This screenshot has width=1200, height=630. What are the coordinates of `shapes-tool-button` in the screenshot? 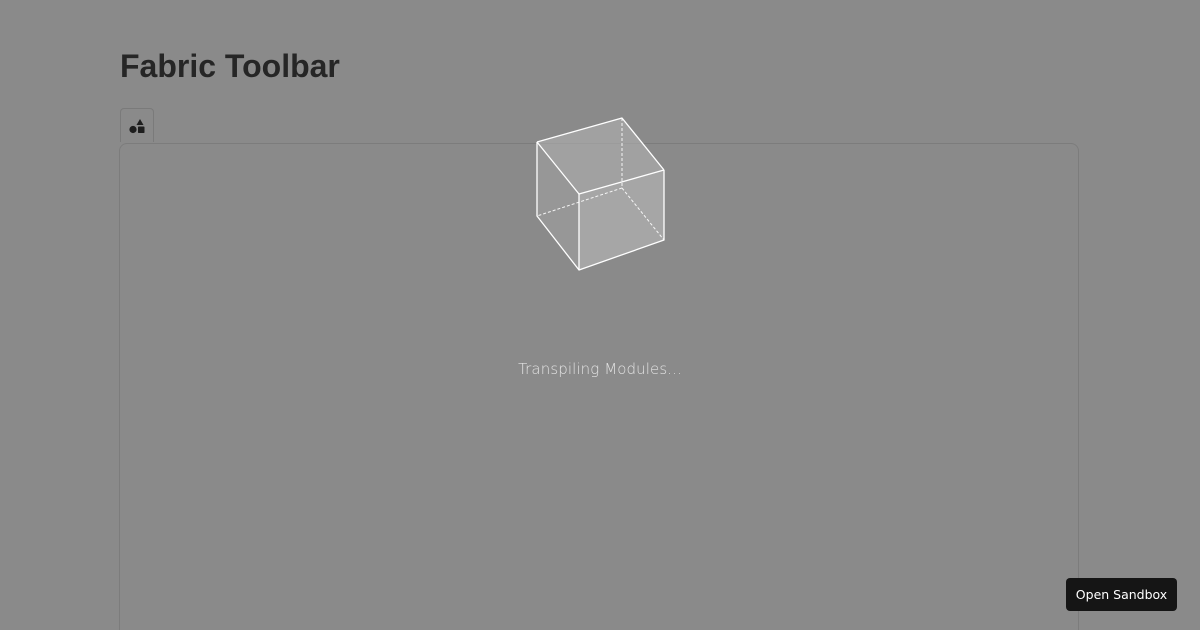 It's located at (137, 125).